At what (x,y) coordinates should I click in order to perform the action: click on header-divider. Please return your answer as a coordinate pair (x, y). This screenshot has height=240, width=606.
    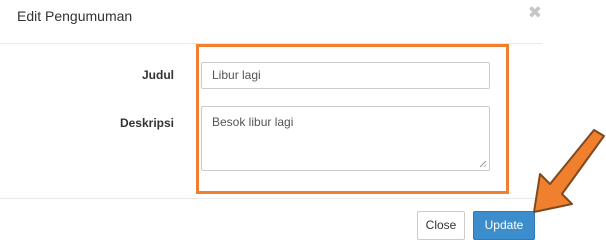
    Looking at the image, I should click on (271, 43).